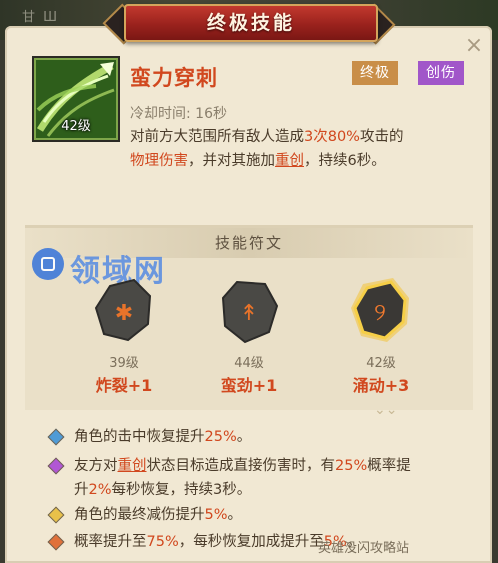 Image resolution: width=498 pixels, height=563 pixels. Describe the element at coordinates (249, 363) in the screenshot. I see `rune-level: 44级` at that location.